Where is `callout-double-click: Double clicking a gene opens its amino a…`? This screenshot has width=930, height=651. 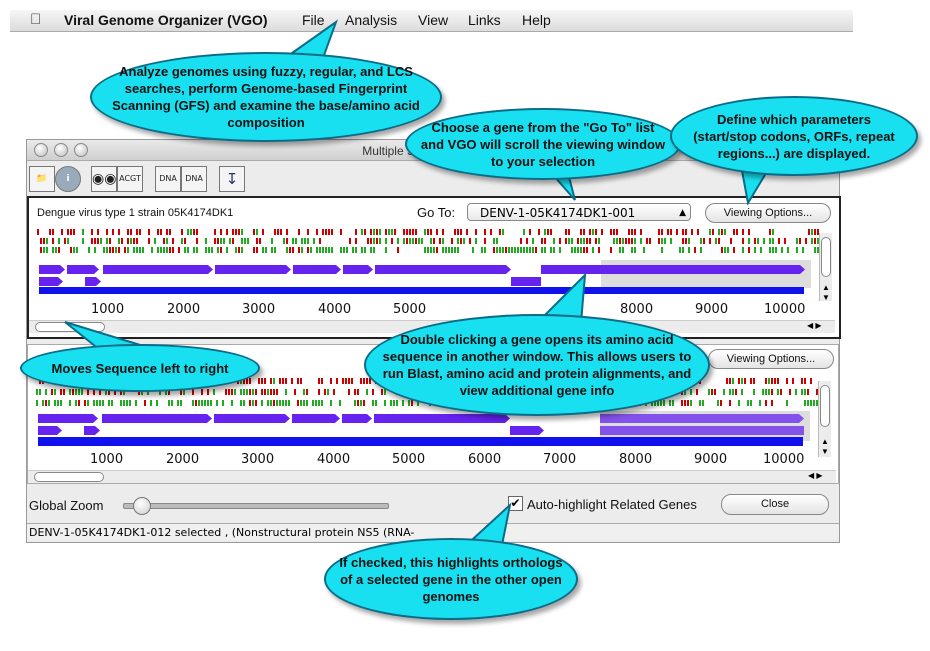
callout-double-click: Double clicking a gene opens its amino a… is located at coordinates (537, 365).